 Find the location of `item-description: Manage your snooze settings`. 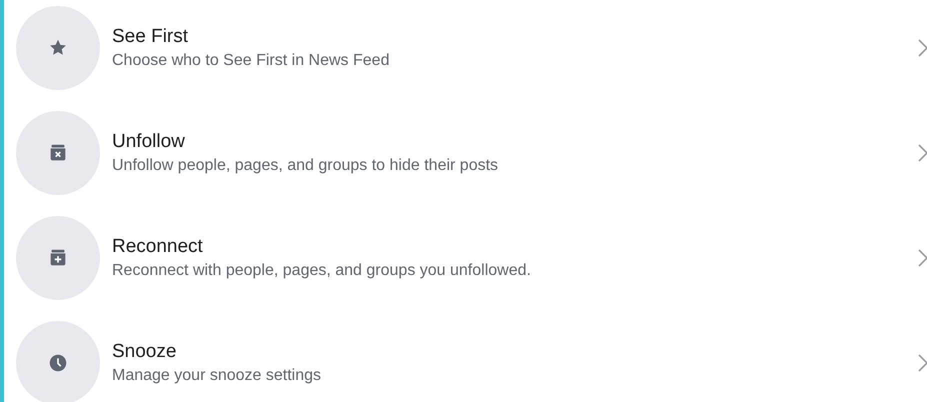

item-description: Manage your snooze settings is located at coordinates (217, 376).